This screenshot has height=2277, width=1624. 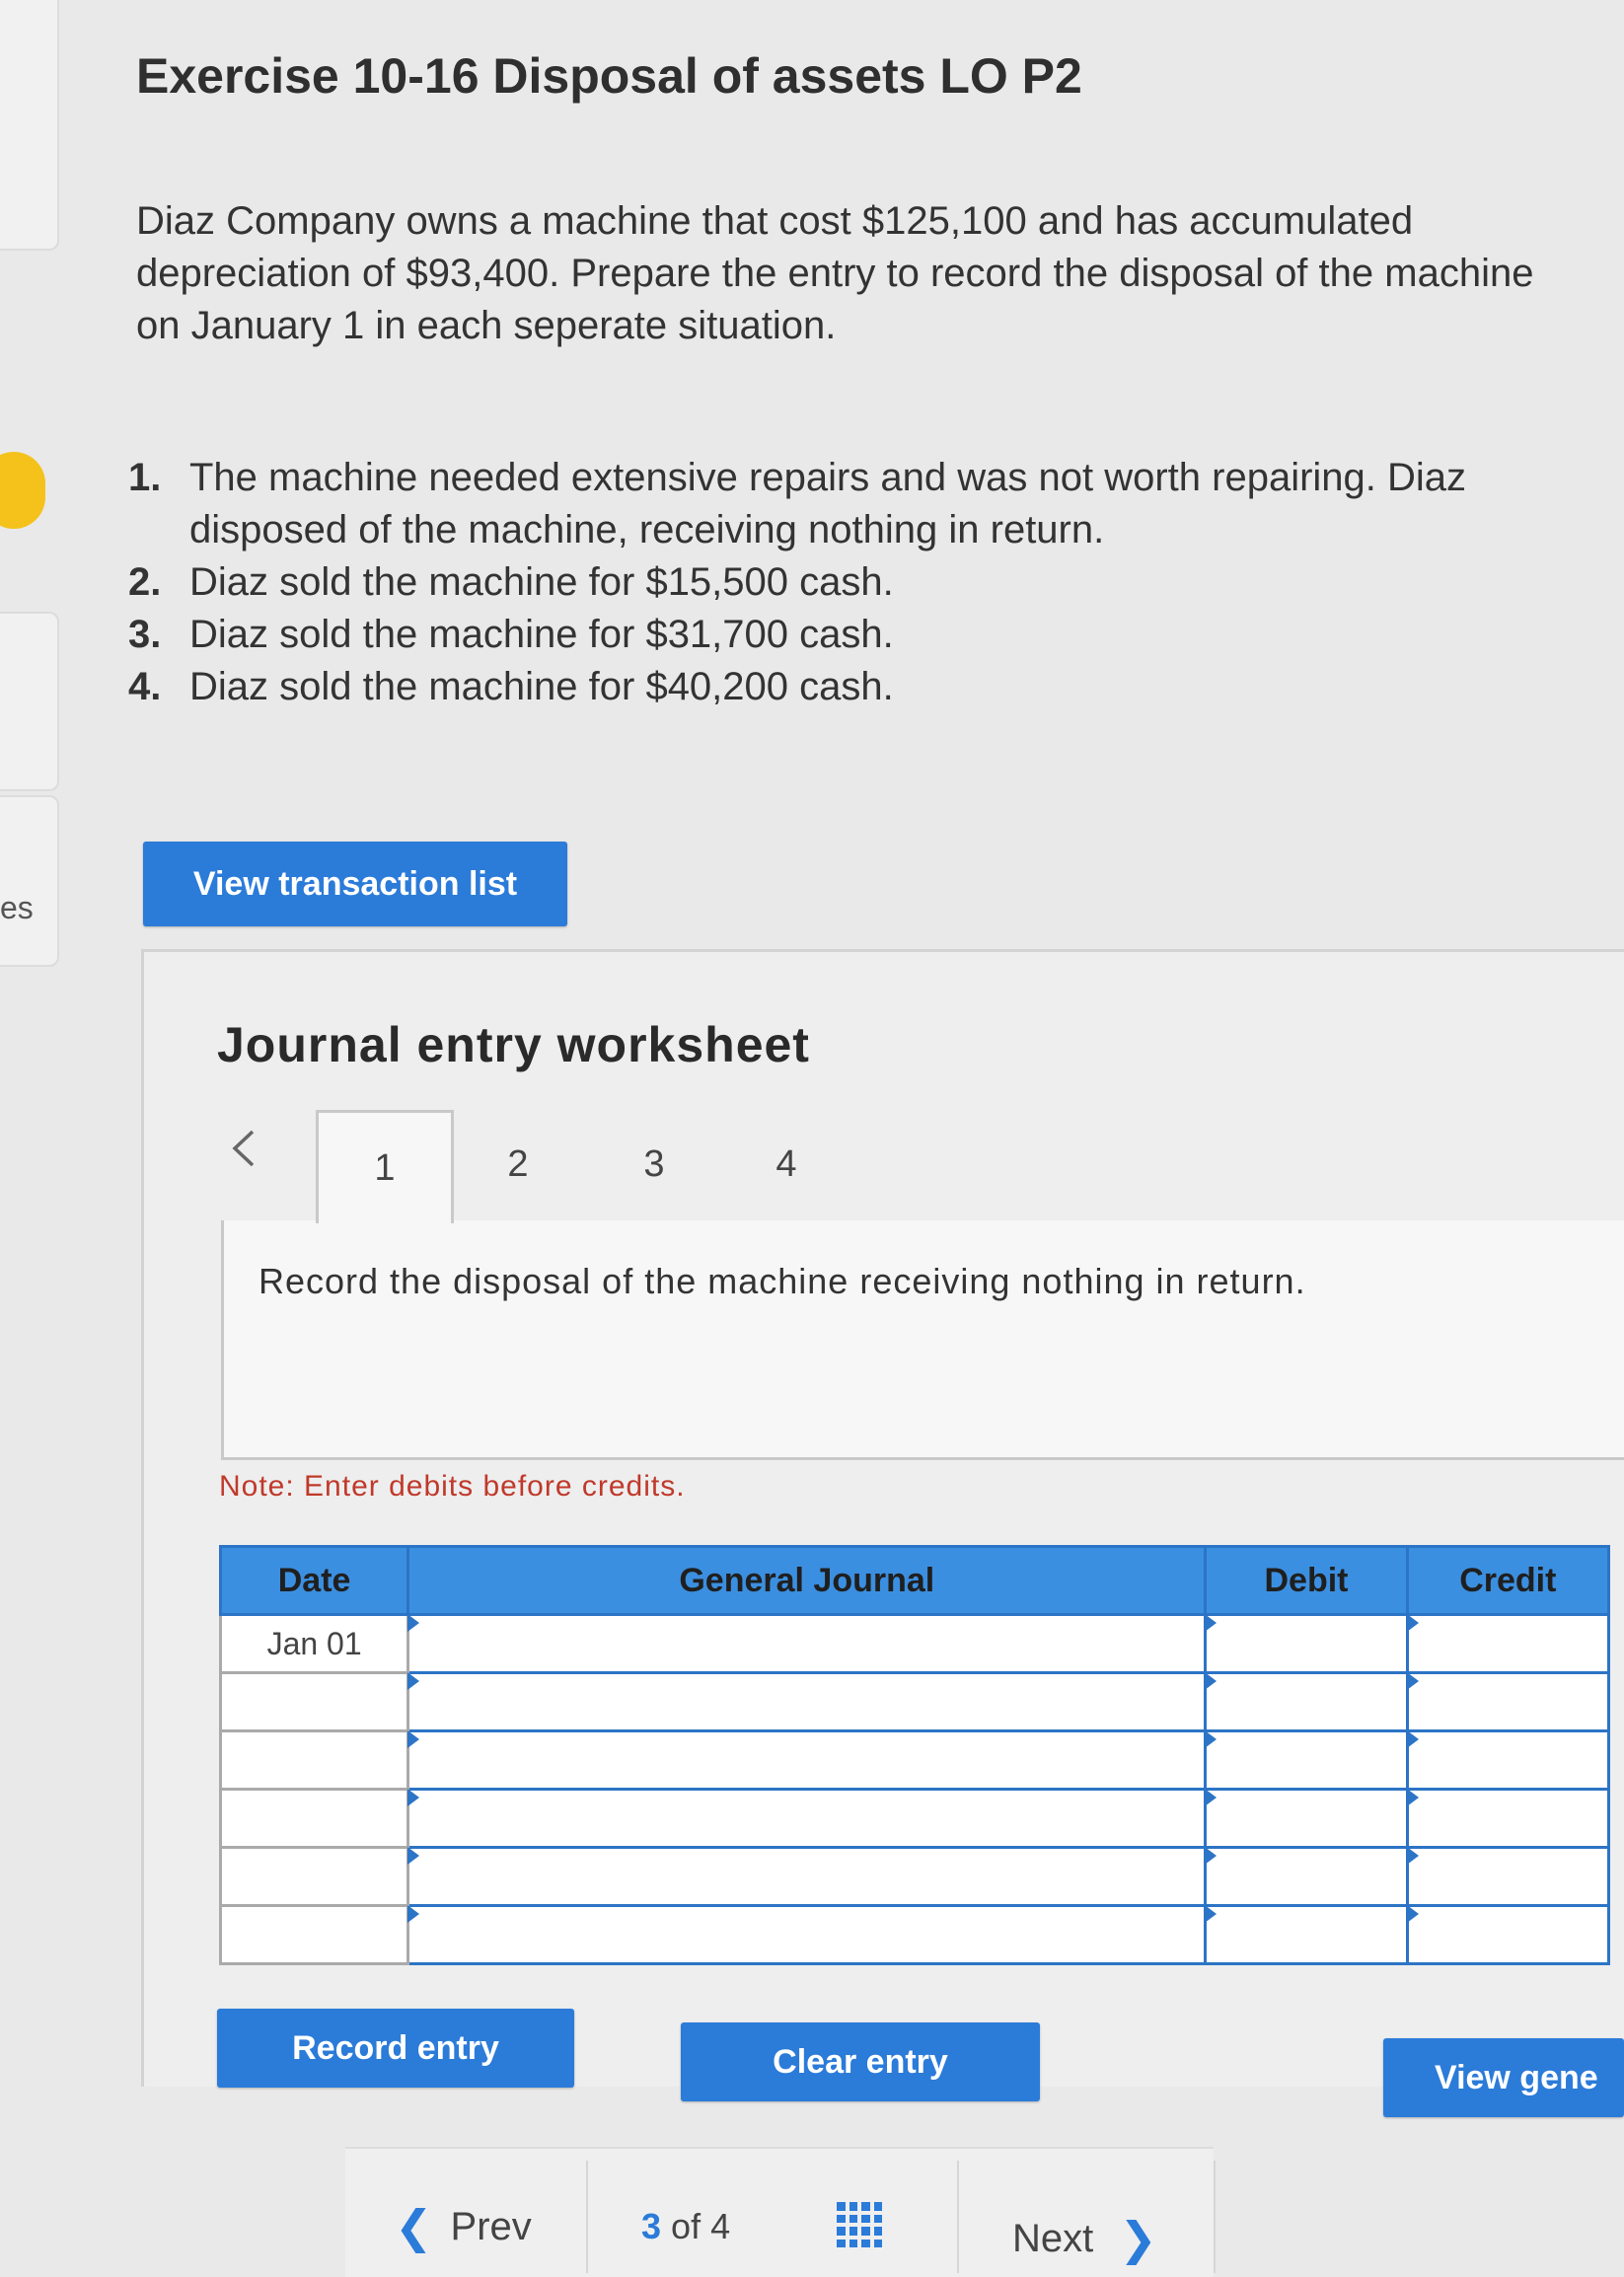 I want to click on of-label: of, so click(x=686, y=2226).